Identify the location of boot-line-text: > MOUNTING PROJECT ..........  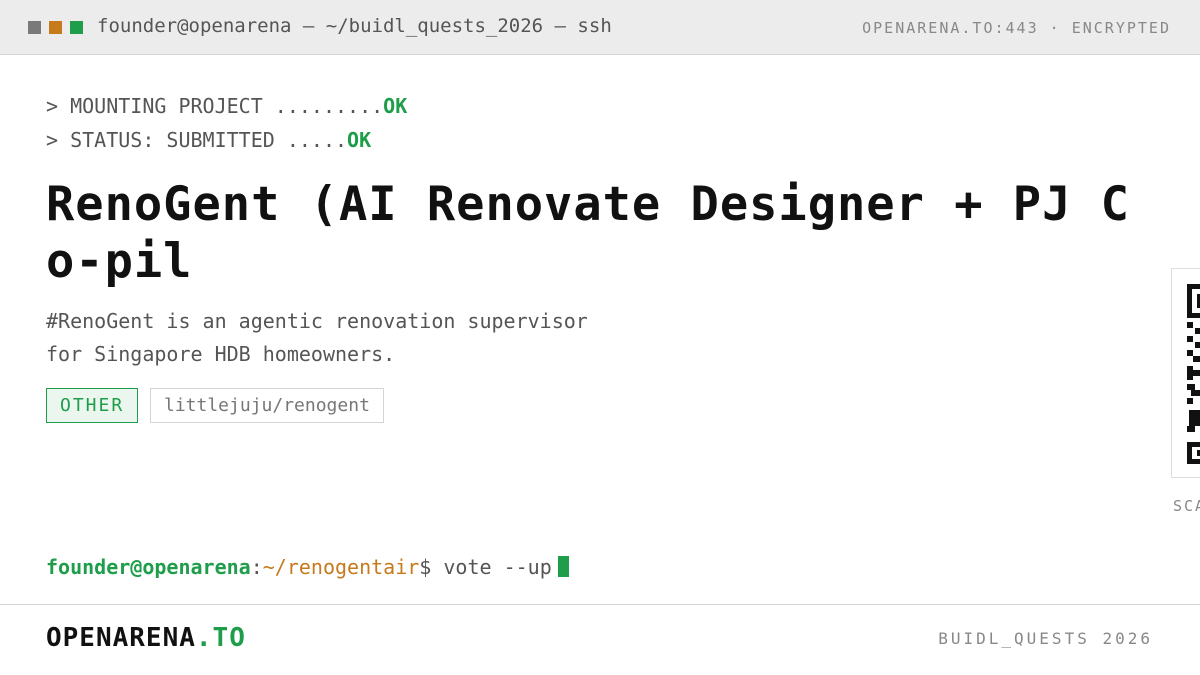
(215, 106).